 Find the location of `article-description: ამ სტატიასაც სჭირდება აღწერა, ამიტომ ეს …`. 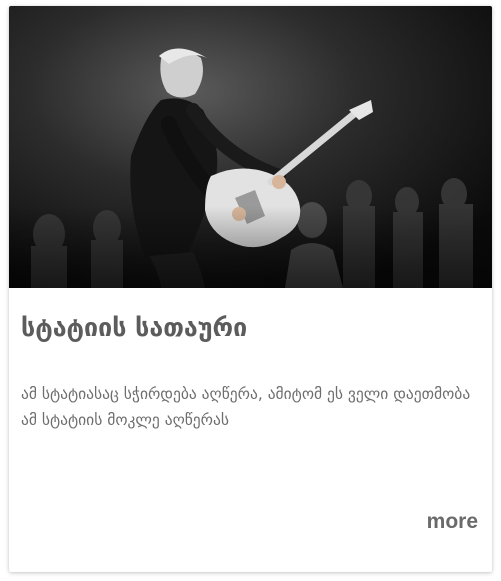

article-description: ამ სტატიასაც სჭირდება აღწერა, ამიტომ ეს … is located at coordinates (246, 407).